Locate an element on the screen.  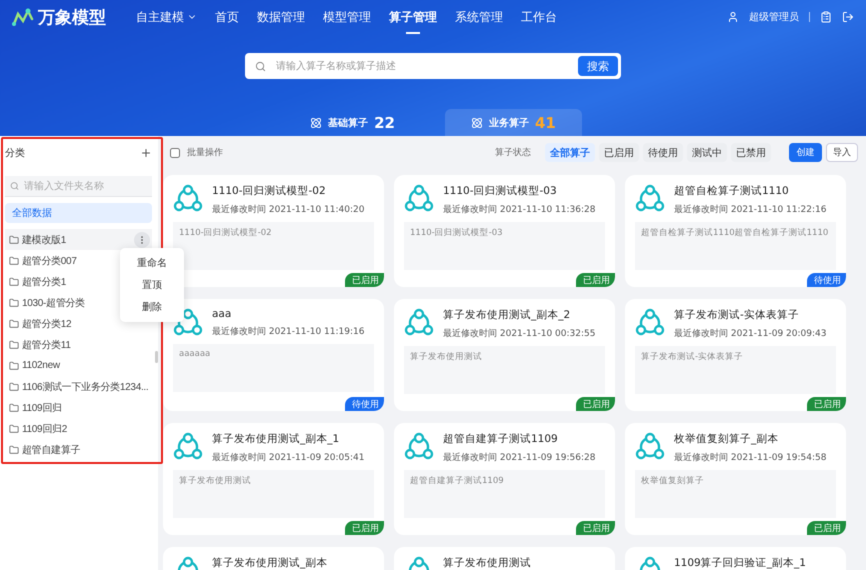
operator-card: 算子发布使用测试 is located at coordinates (504, 558).